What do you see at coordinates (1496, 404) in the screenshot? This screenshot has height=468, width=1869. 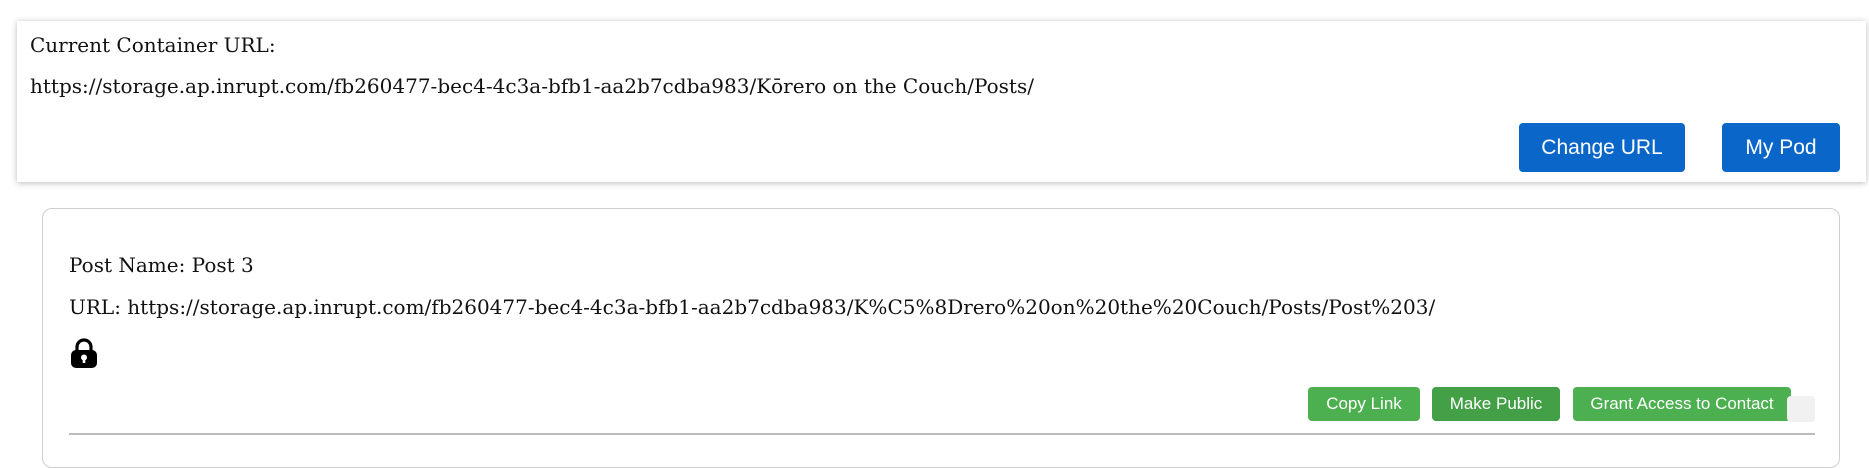 I see `make-public-button: Make Public` at bounding box center [1496, 404].